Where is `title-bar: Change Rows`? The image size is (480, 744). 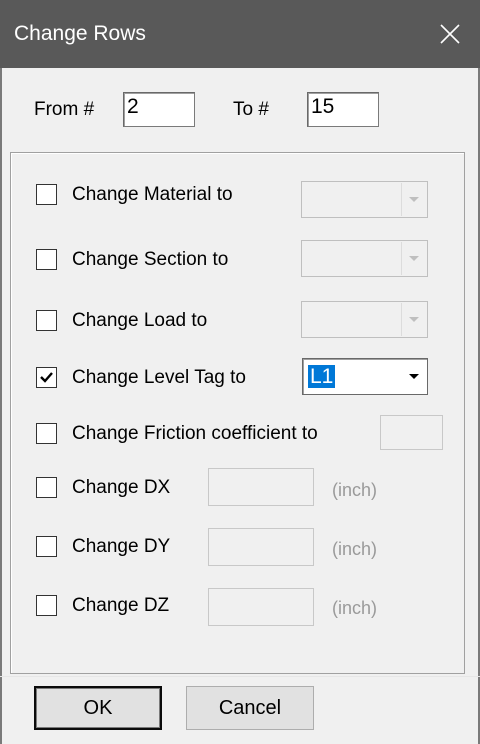
title-bar: Change Rows is located at coordinates (240, 34).